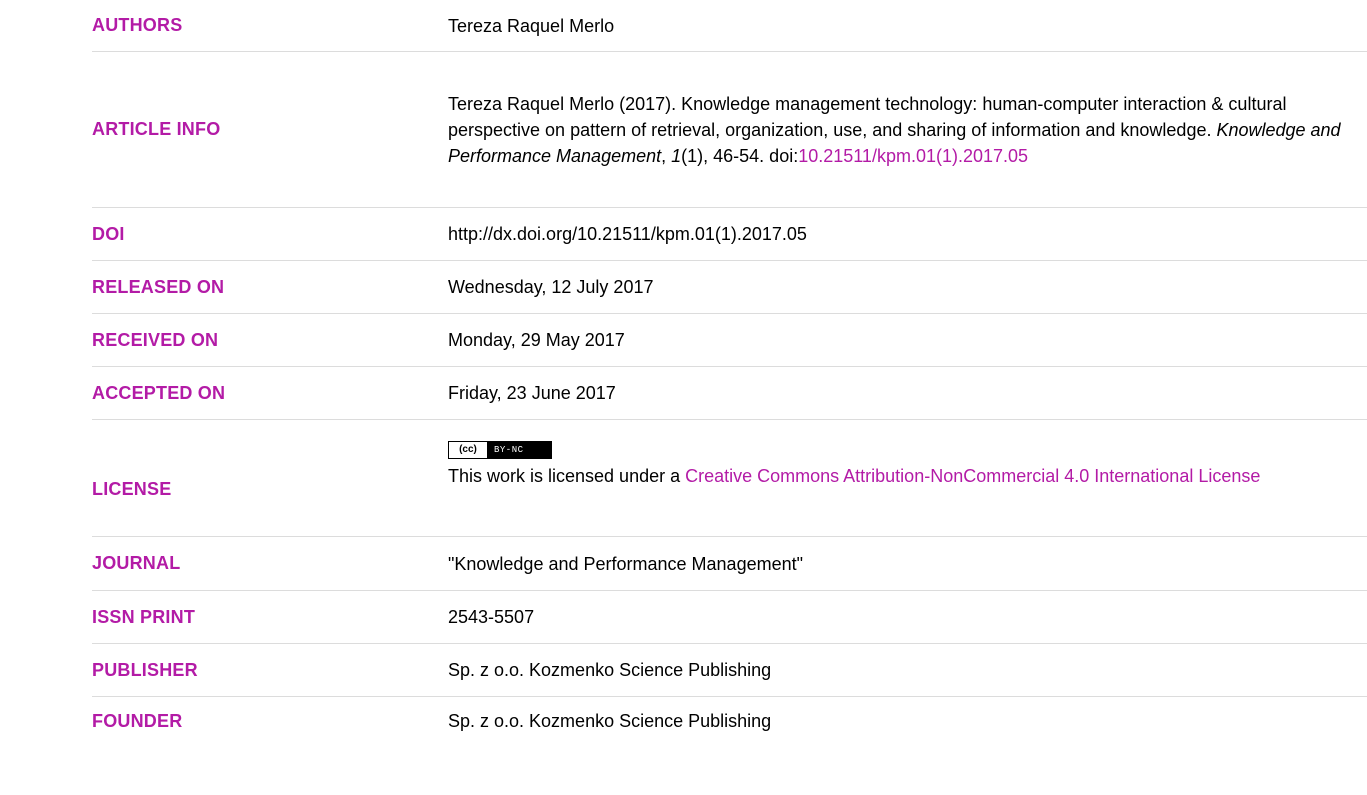 The width and height of the screenshot is (1367, 795). What do you see at coordinates (491, 617) in the screenshot?
I see `issn-print-value: 2543-5507` at bounding box center [491, 617].